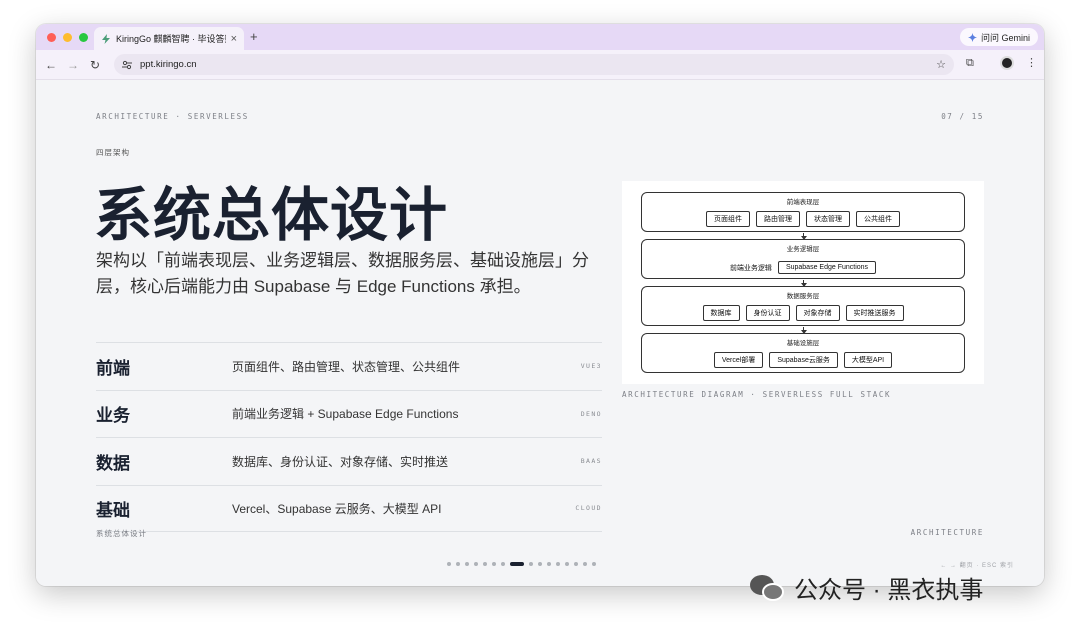  What do you see at coordinates (728, 219) in the screenshot?
I see `diagram-box: 页面组件` at bounding box center [728, 219].